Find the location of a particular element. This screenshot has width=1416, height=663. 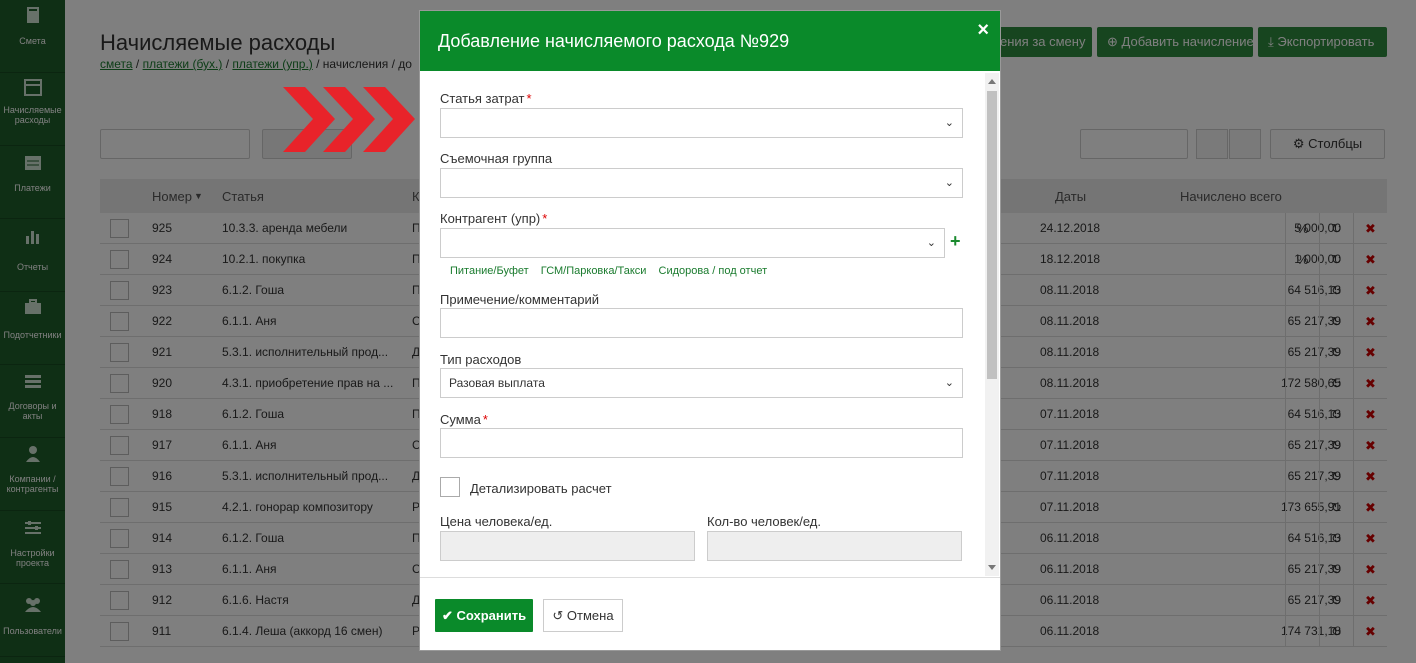

counterparty-label: Контрагент (упр) * is located at coordinates (493, 218).